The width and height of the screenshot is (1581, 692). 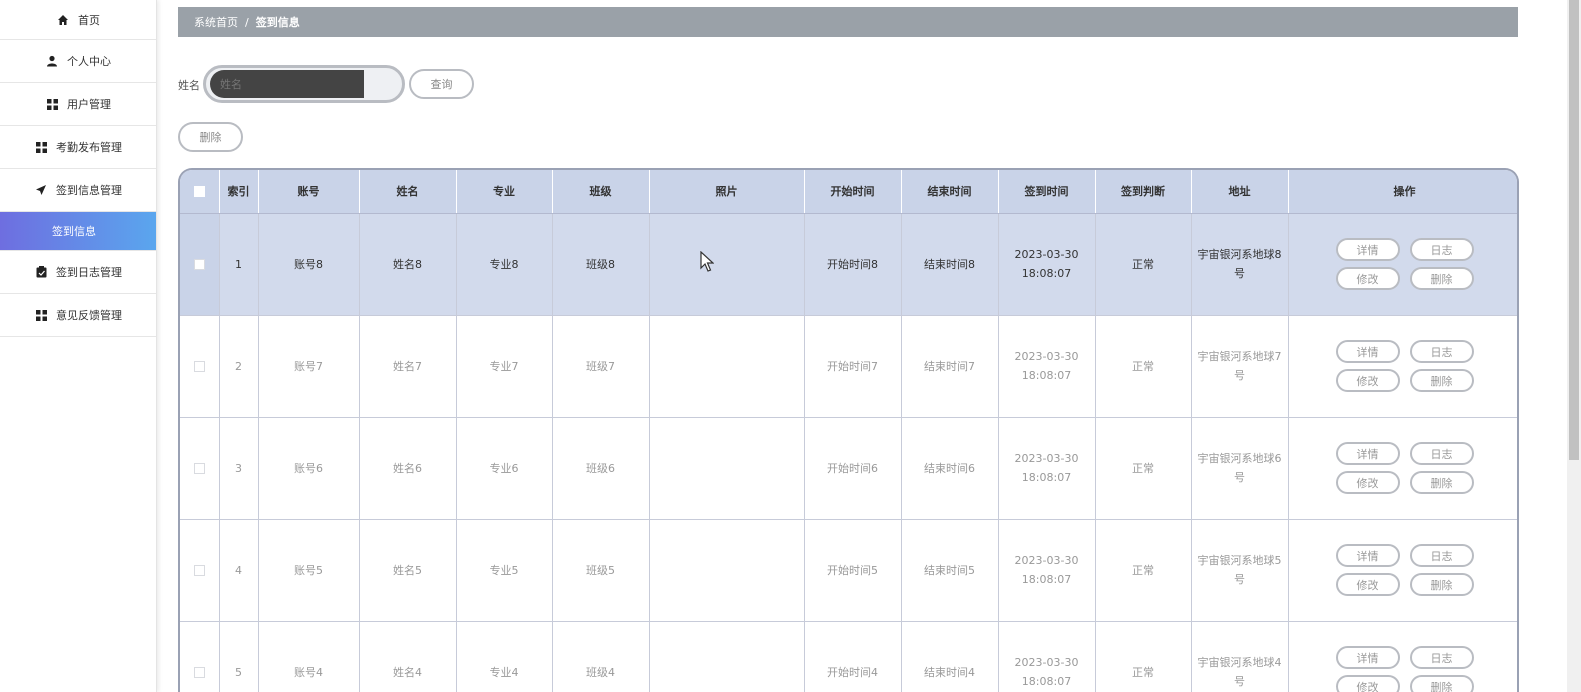 What do you see at coordinates (504, 570) in the screenshot?
I see `cell-text: 专业5` at bounding box center [504, 570].